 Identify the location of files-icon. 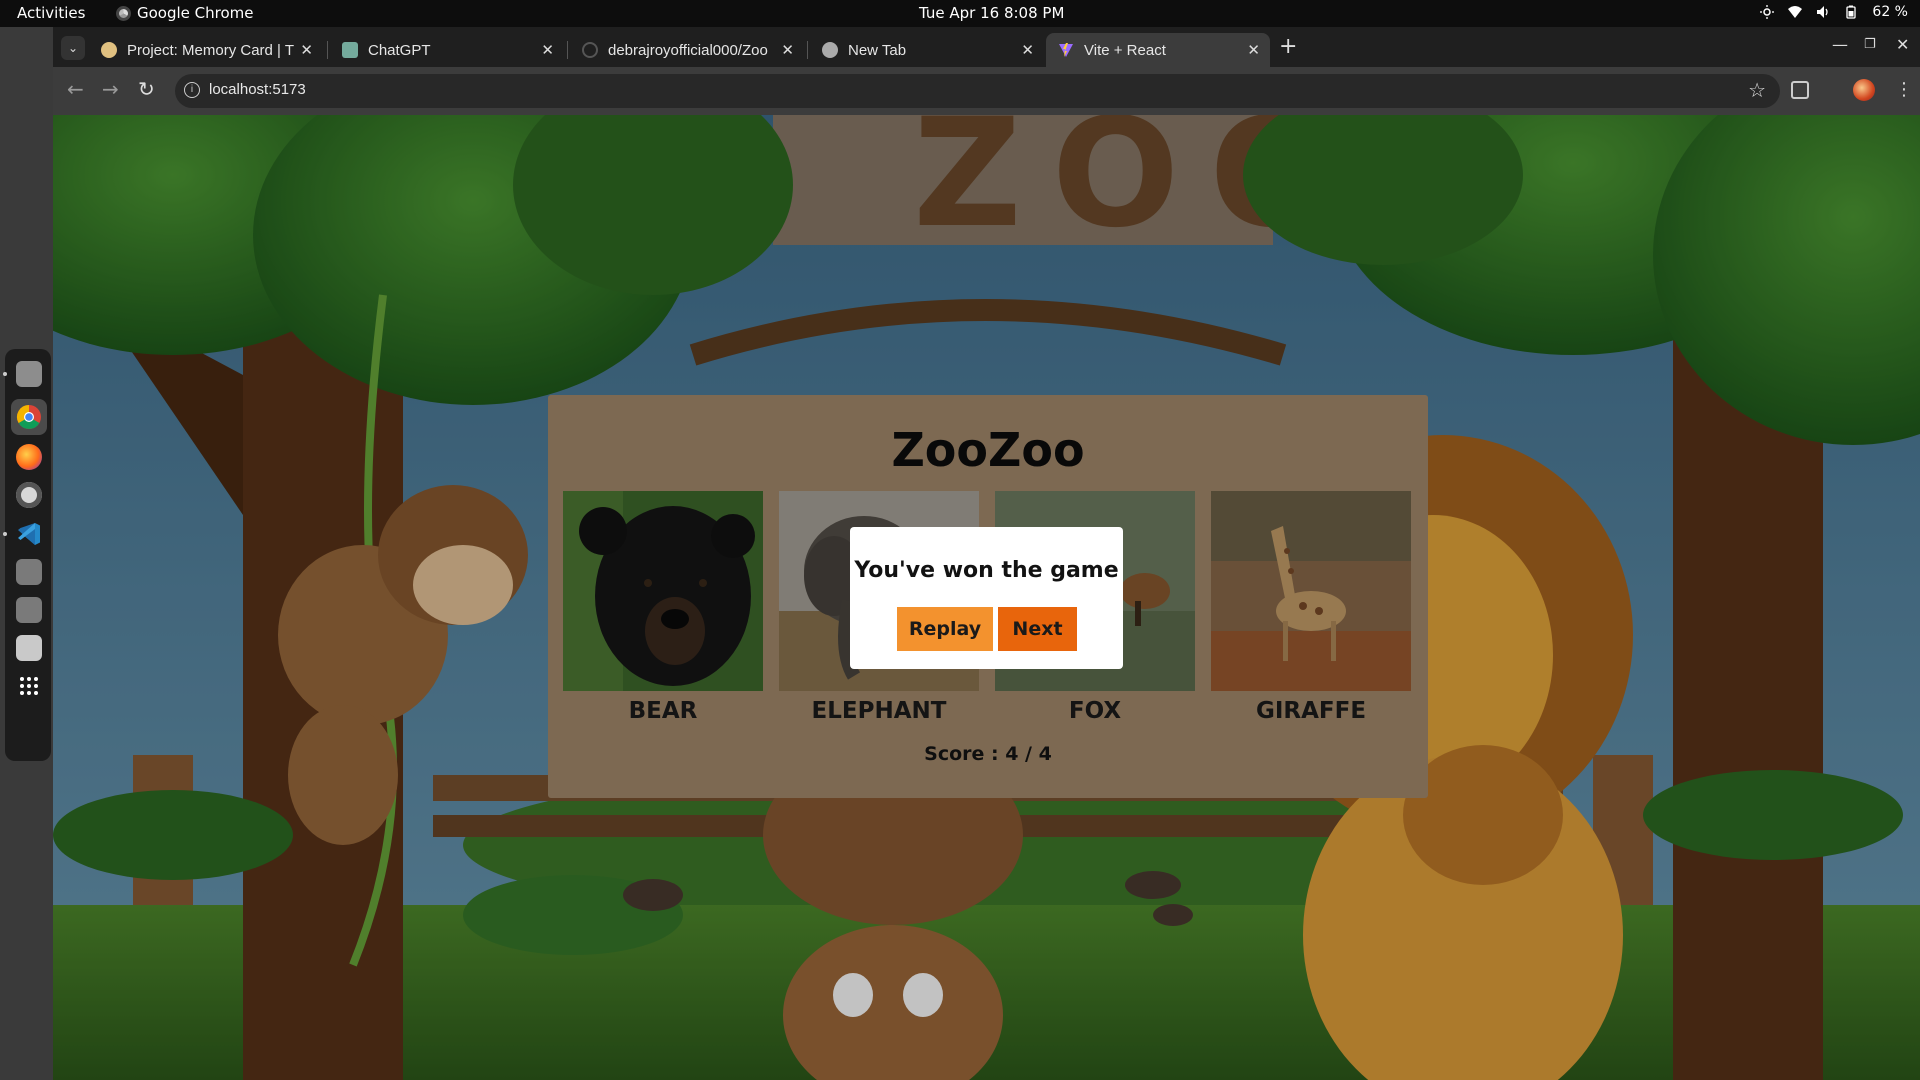
(22, 374).